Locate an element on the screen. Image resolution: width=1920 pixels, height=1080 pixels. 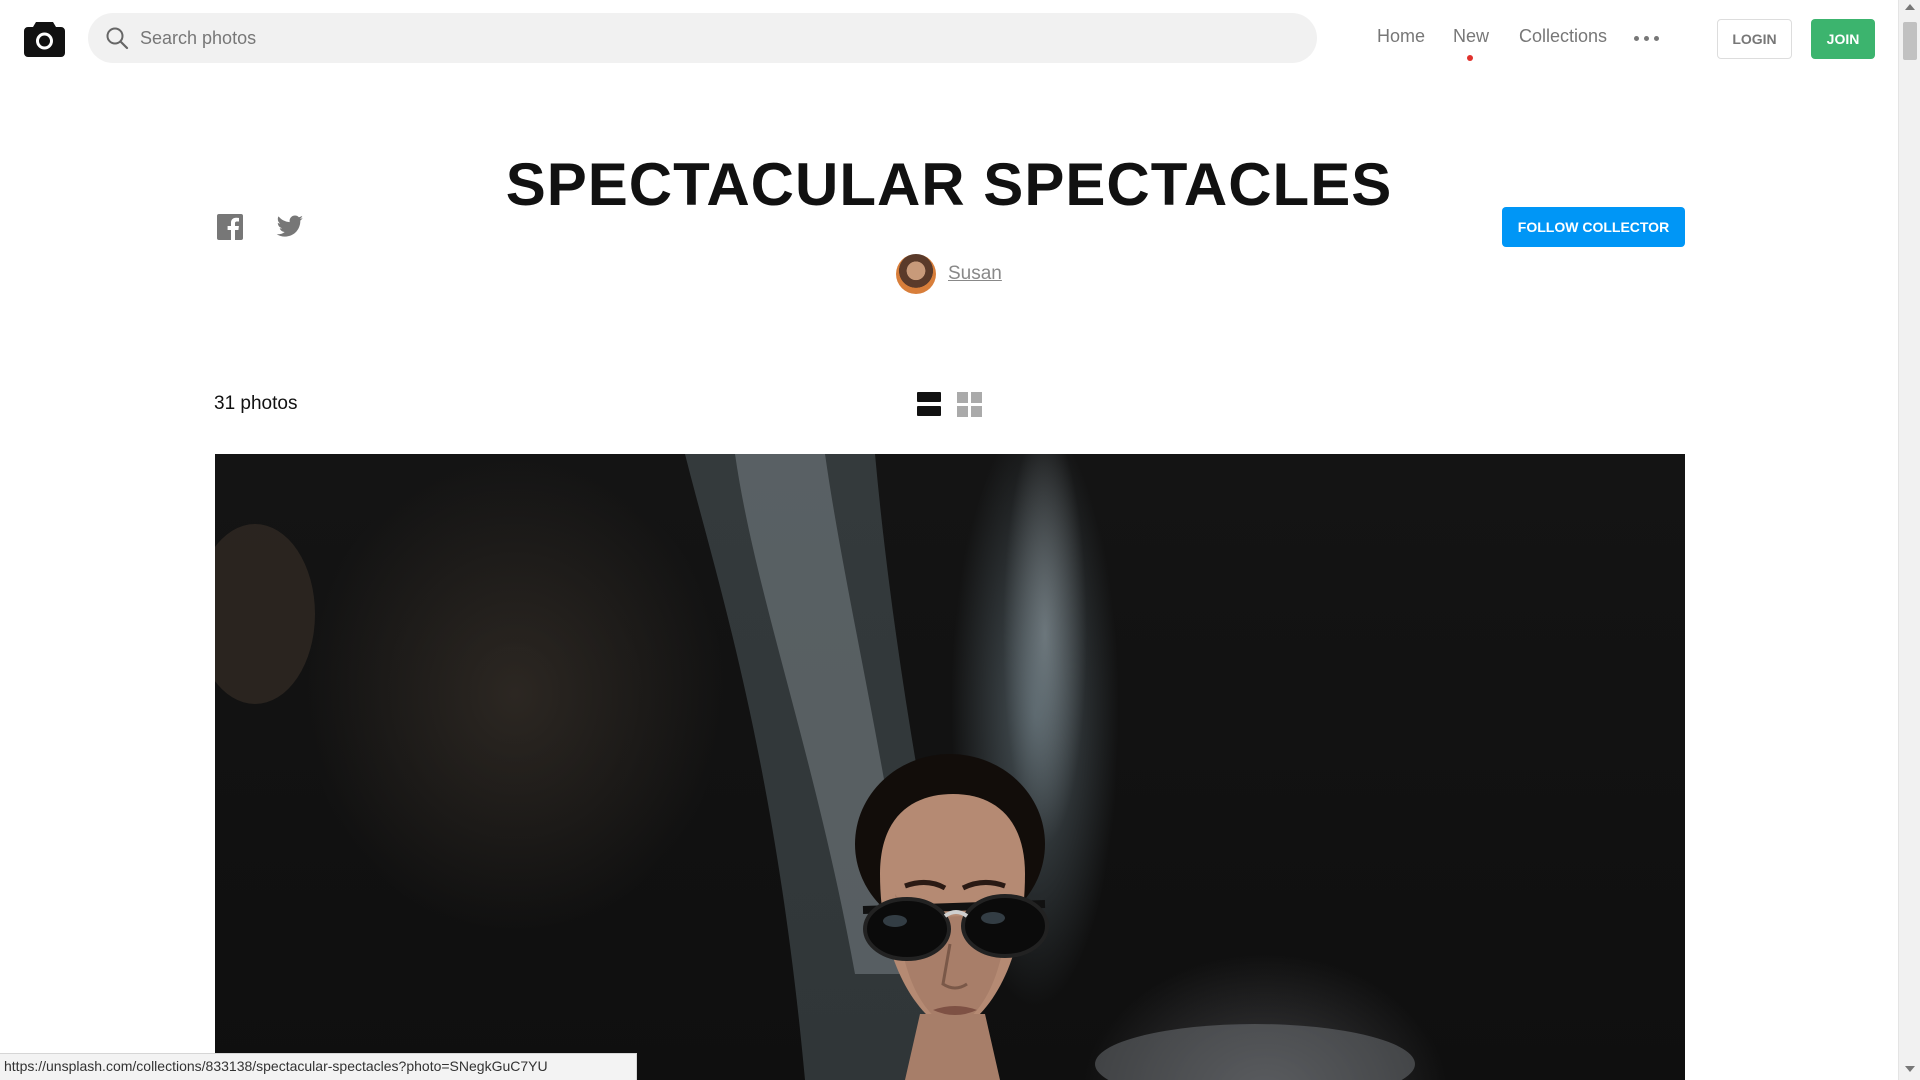
new-indicator-dot is located at coordinates (1470, 58).